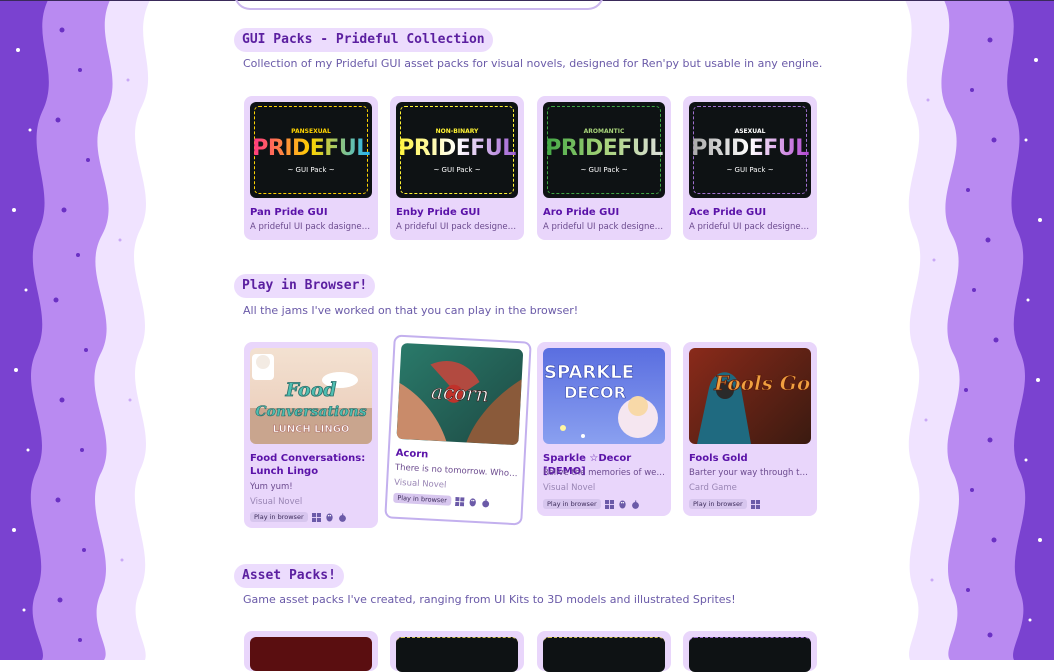 The width and height of the screenshot is (1054, 672). Describe the element at coordinates (604, 131) in the screenshot. I see `thumbnail-label: AROMANTIC` at that location.